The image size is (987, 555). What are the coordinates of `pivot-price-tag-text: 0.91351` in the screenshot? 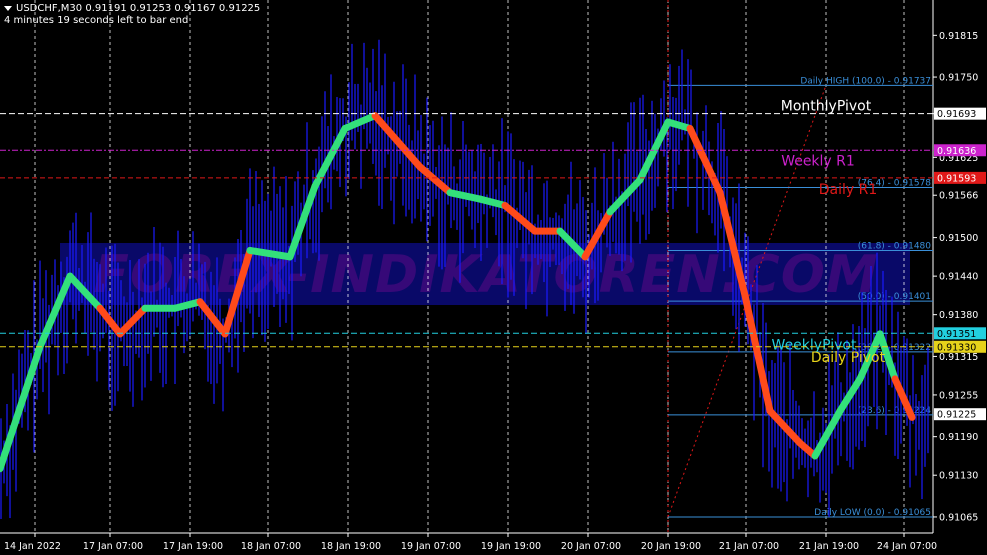 It's located at (956, 334).